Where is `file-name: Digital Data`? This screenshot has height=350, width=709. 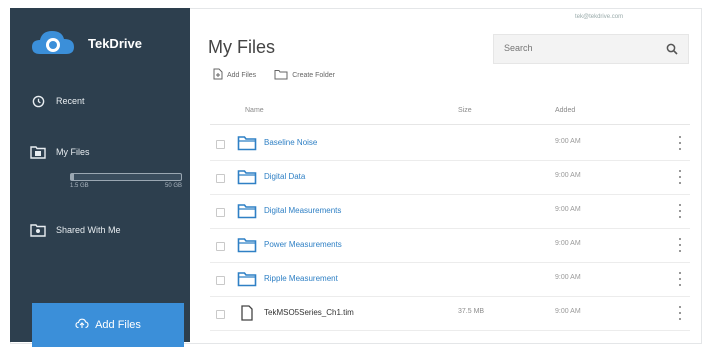 file-name: Digital Data is located at coordinates (284, 176).